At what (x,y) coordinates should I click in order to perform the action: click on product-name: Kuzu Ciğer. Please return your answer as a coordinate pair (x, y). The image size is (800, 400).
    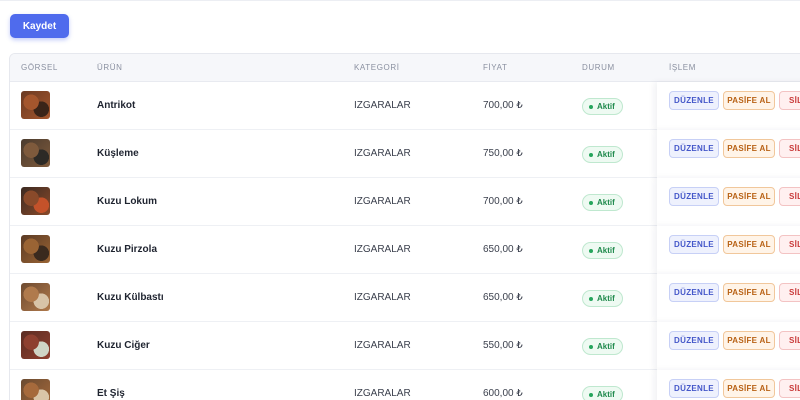
    Looking at the image, I should click on (123, 345).